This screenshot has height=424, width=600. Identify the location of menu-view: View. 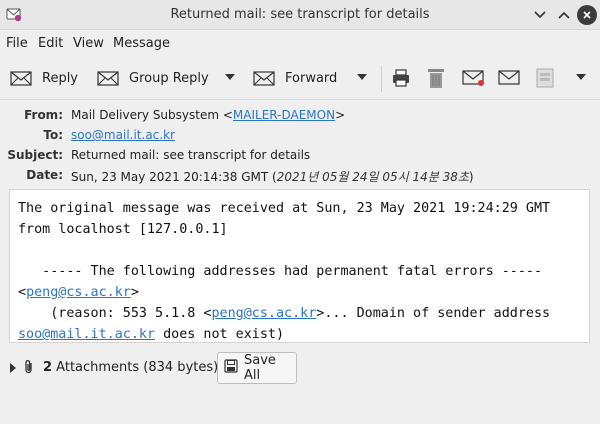
(88, 43).